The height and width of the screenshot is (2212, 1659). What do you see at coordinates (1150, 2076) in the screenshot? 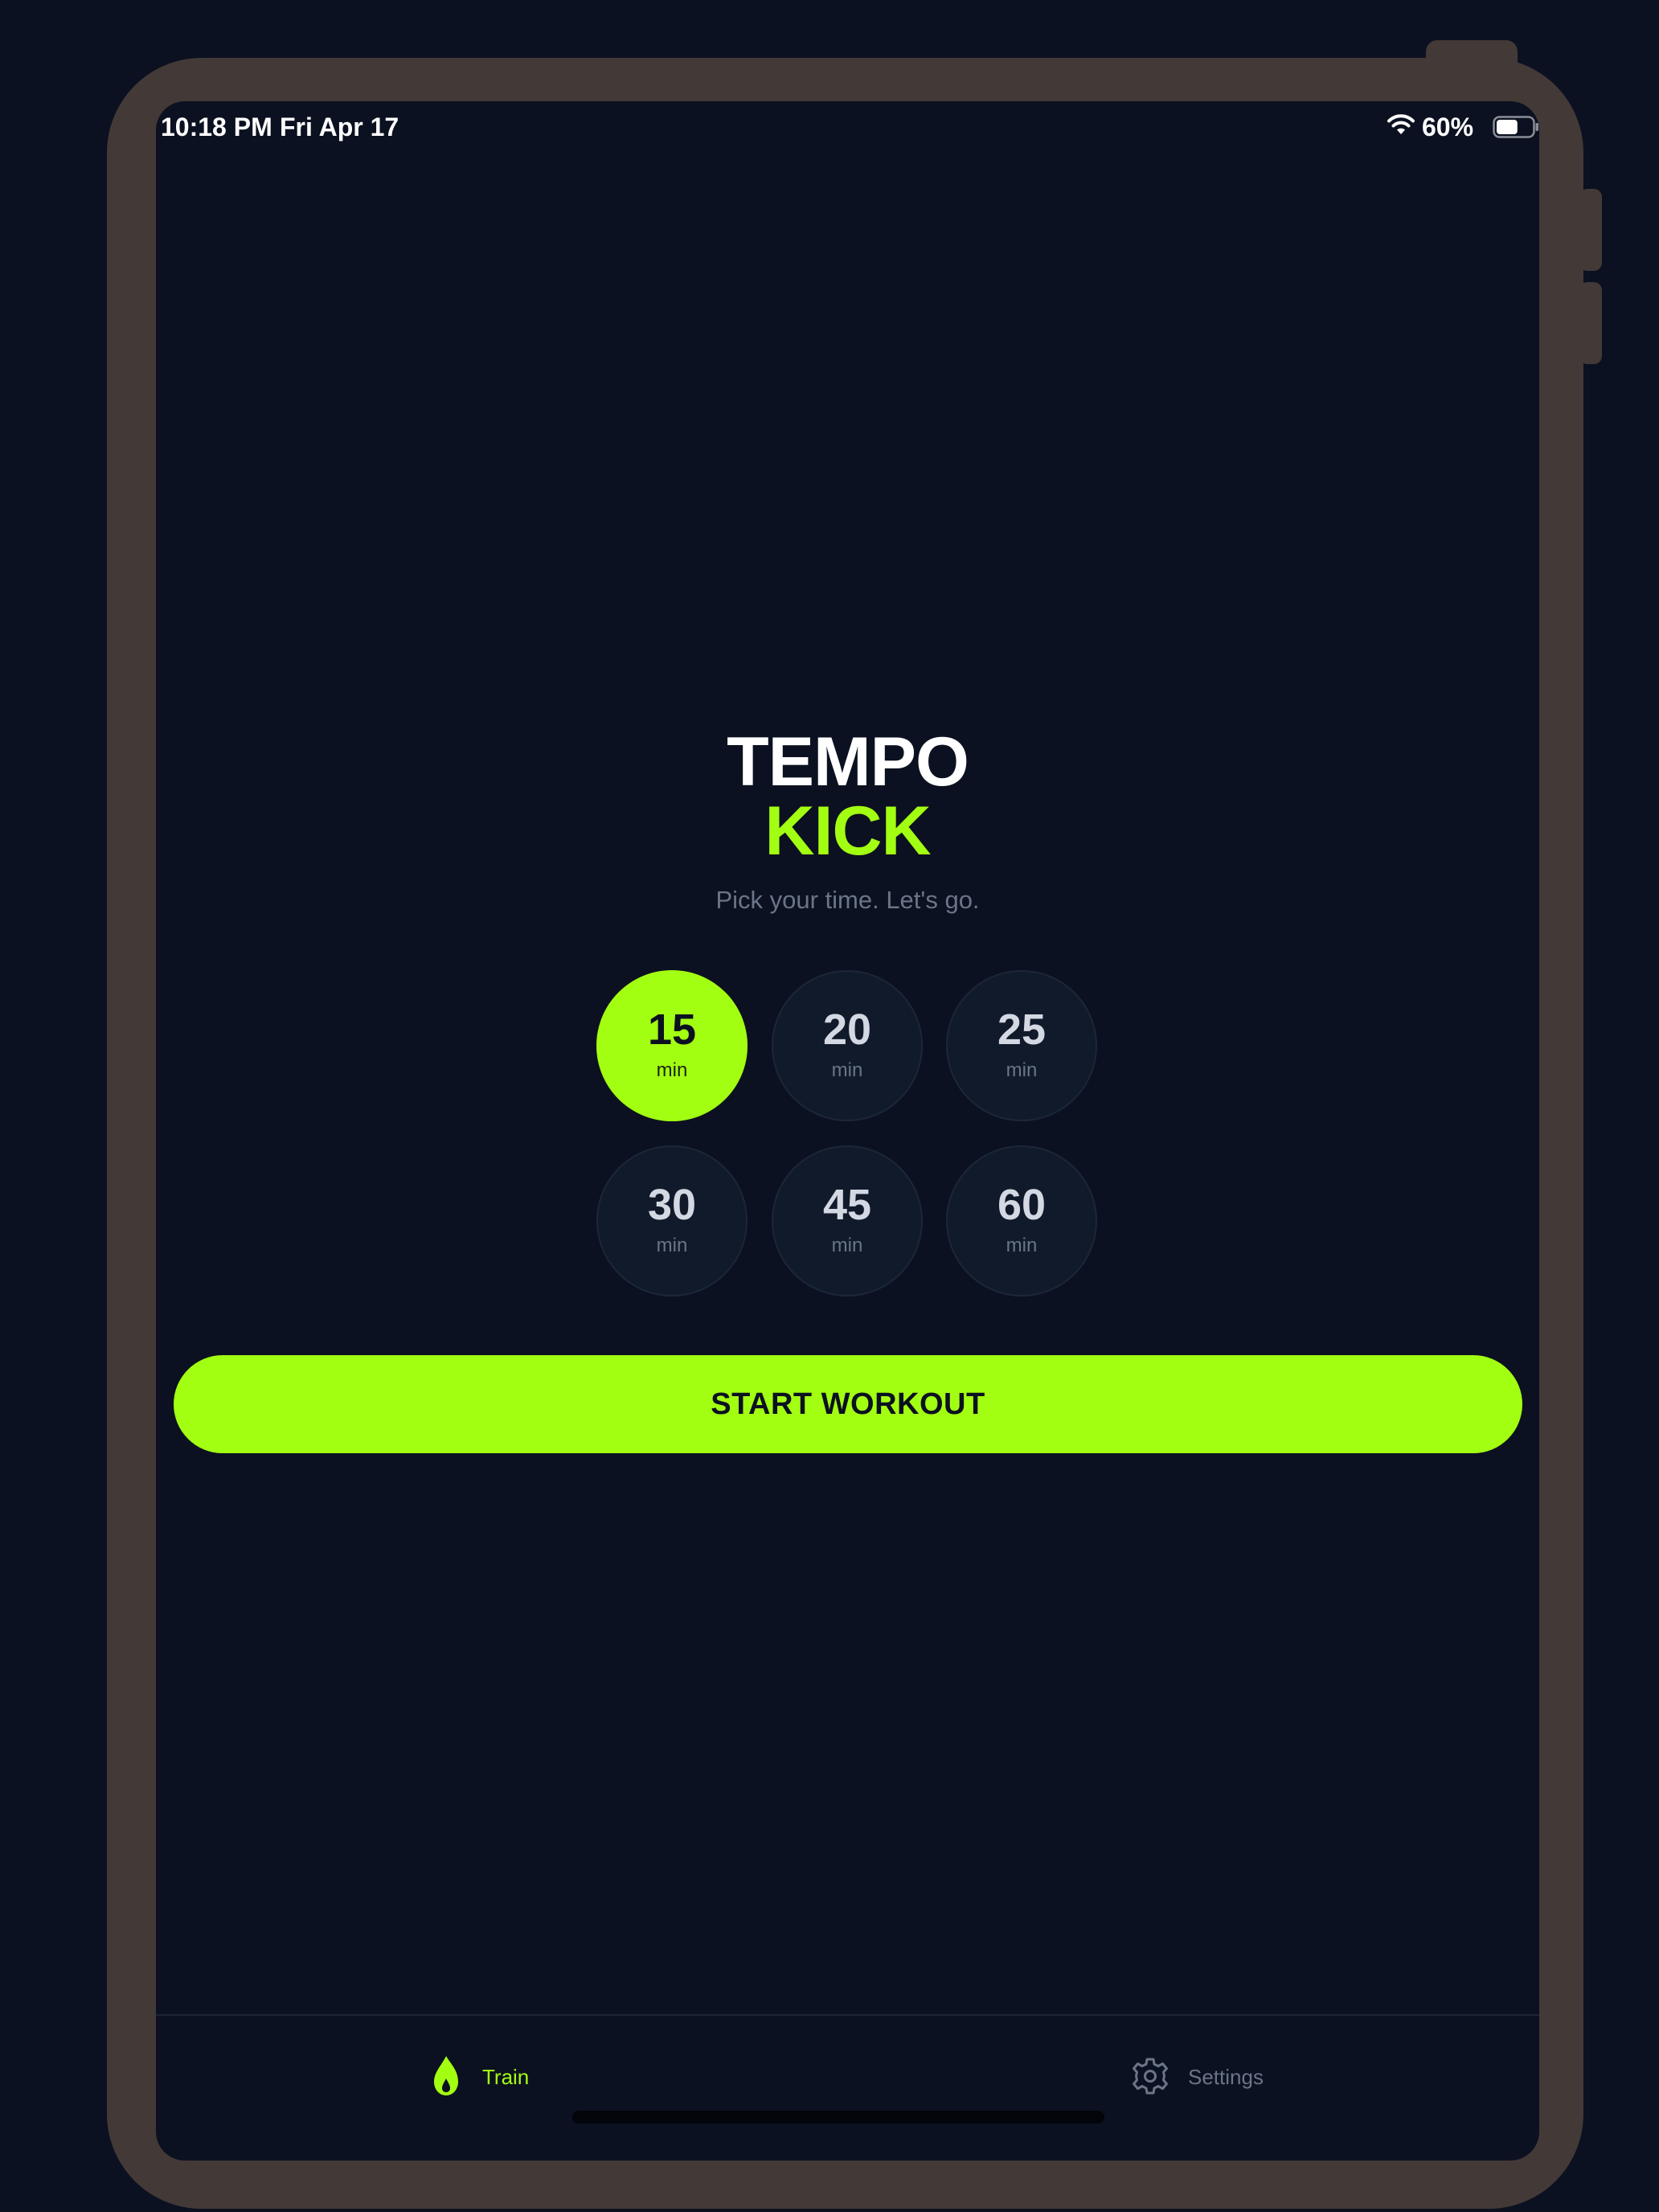
I see `gear-icon` at bounding box center [1150, 2076].